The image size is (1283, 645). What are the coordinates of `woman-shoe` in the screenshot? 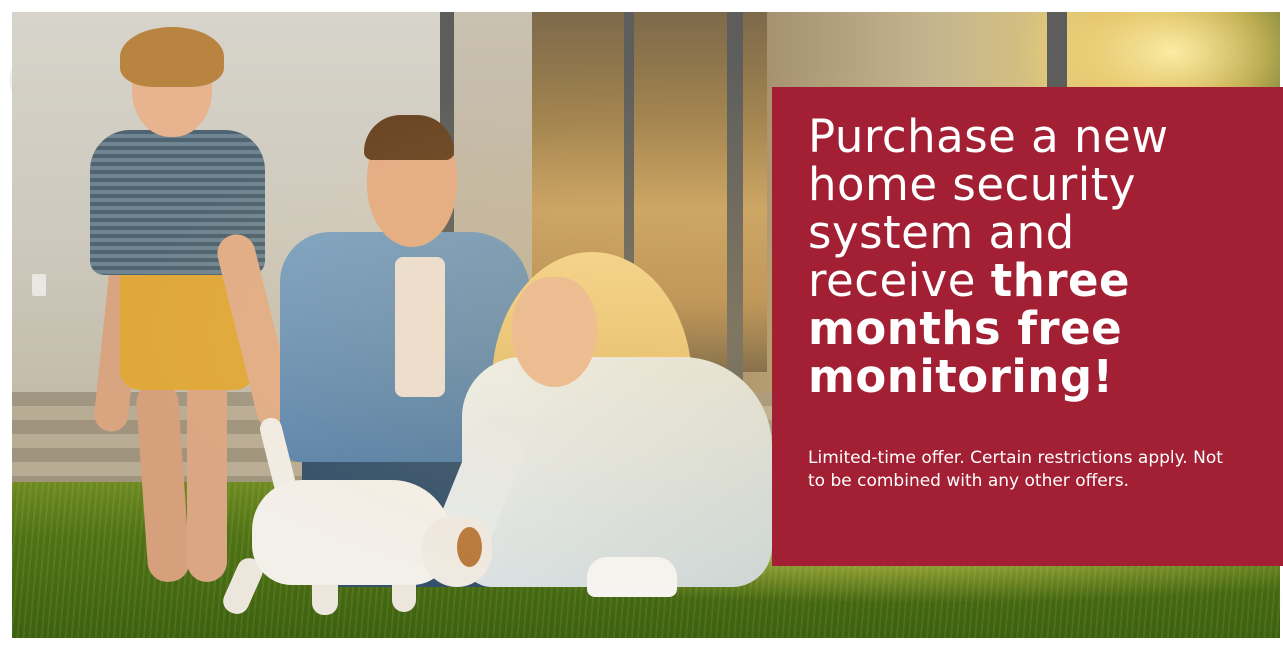 It's located at (632, 577).